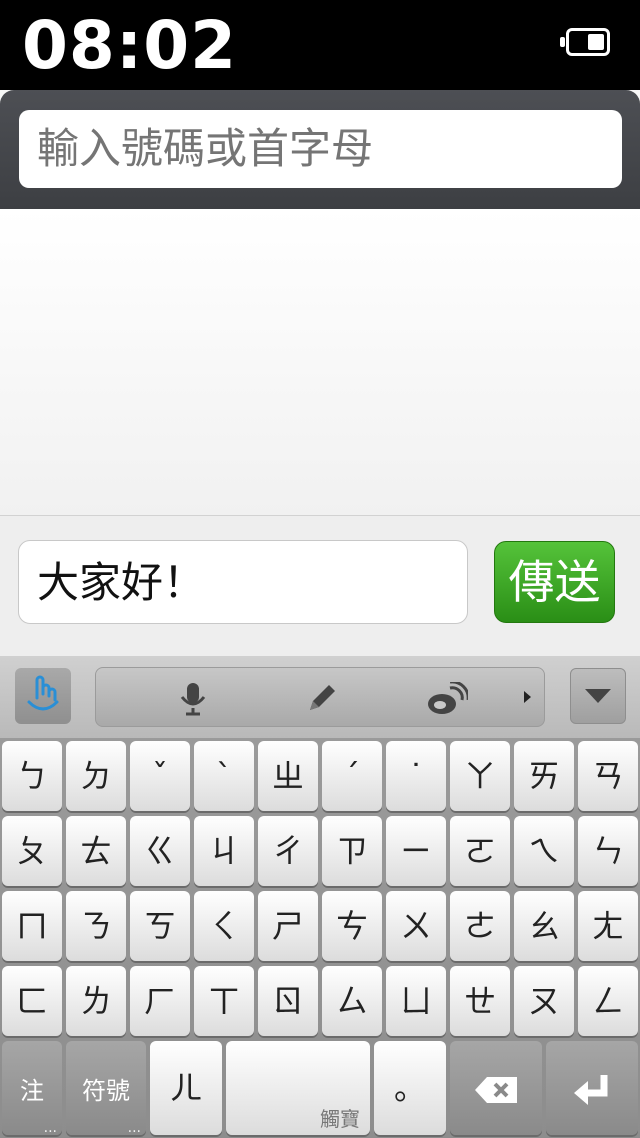 The width and height of the screenshot is (640, 1138). I want to click on collapse-keyboard-icon, so click(598, 696).